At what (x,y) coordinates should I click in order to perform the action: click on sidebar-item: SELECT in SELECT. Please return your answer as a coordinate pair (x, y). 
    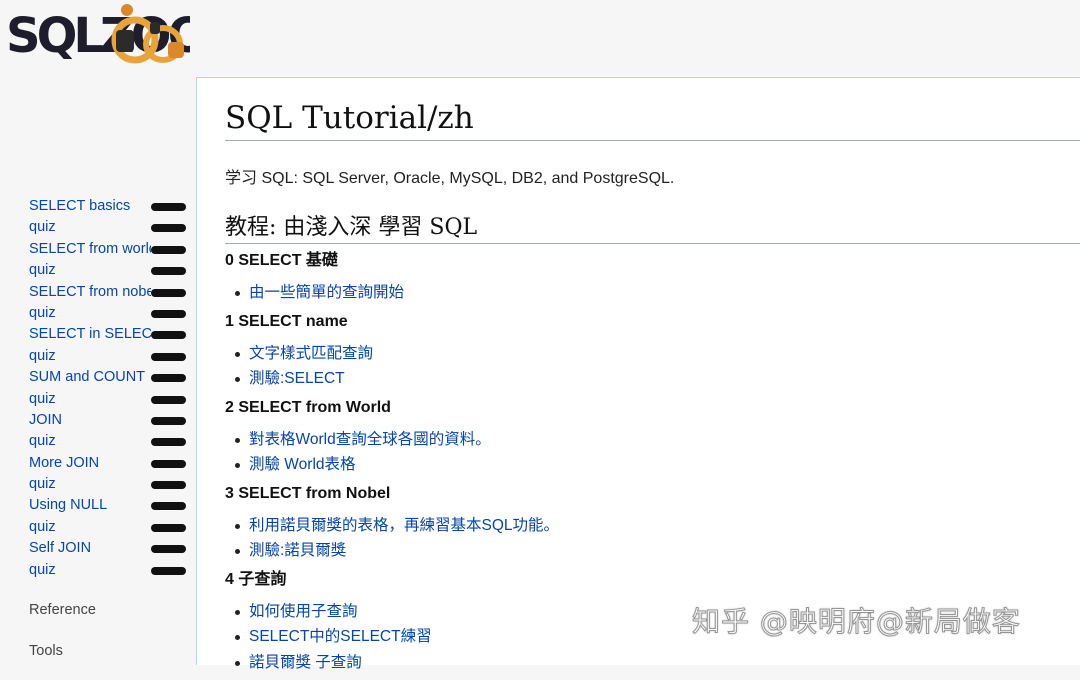
    Looking at the image, I should click on (98, 334).